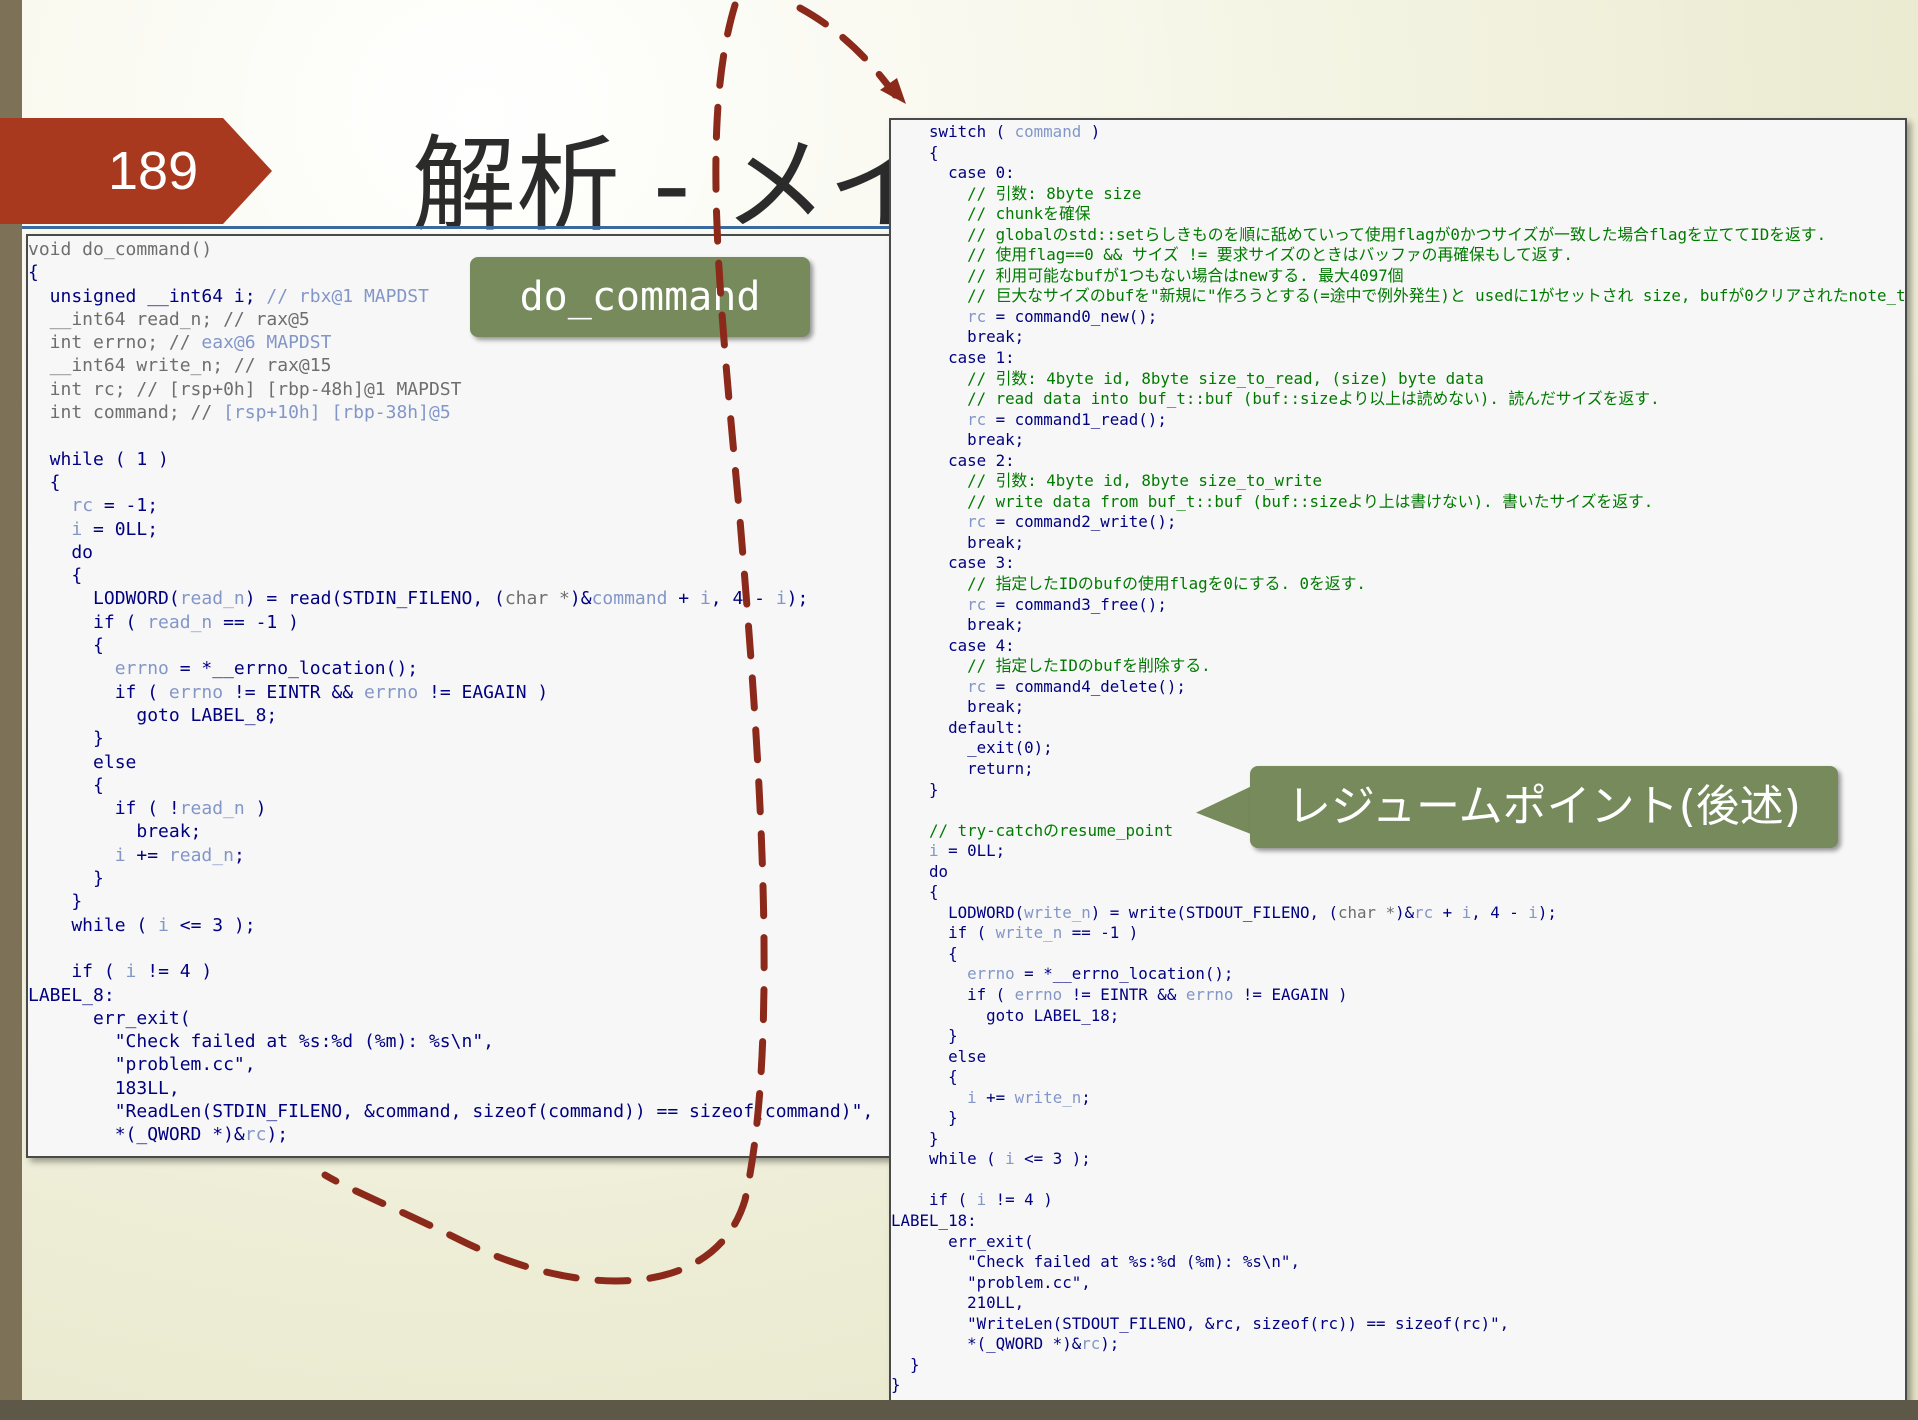 The width and height of the screenshot is (1918, 1420). What do you see at coordinates (104, 1088) in the screenshot?
I see `code-token: 183LL,` at bounding box center [104, 1088].